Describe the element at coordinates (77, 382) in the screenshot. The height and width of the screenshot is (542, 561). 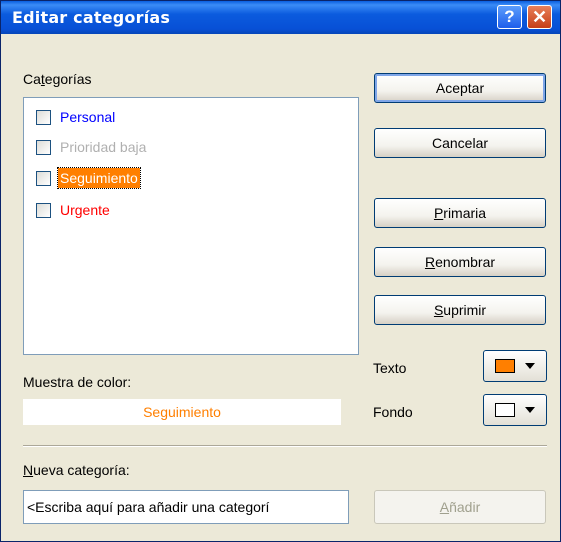
I see `color-sample-label: Muestra de color:` at that location.